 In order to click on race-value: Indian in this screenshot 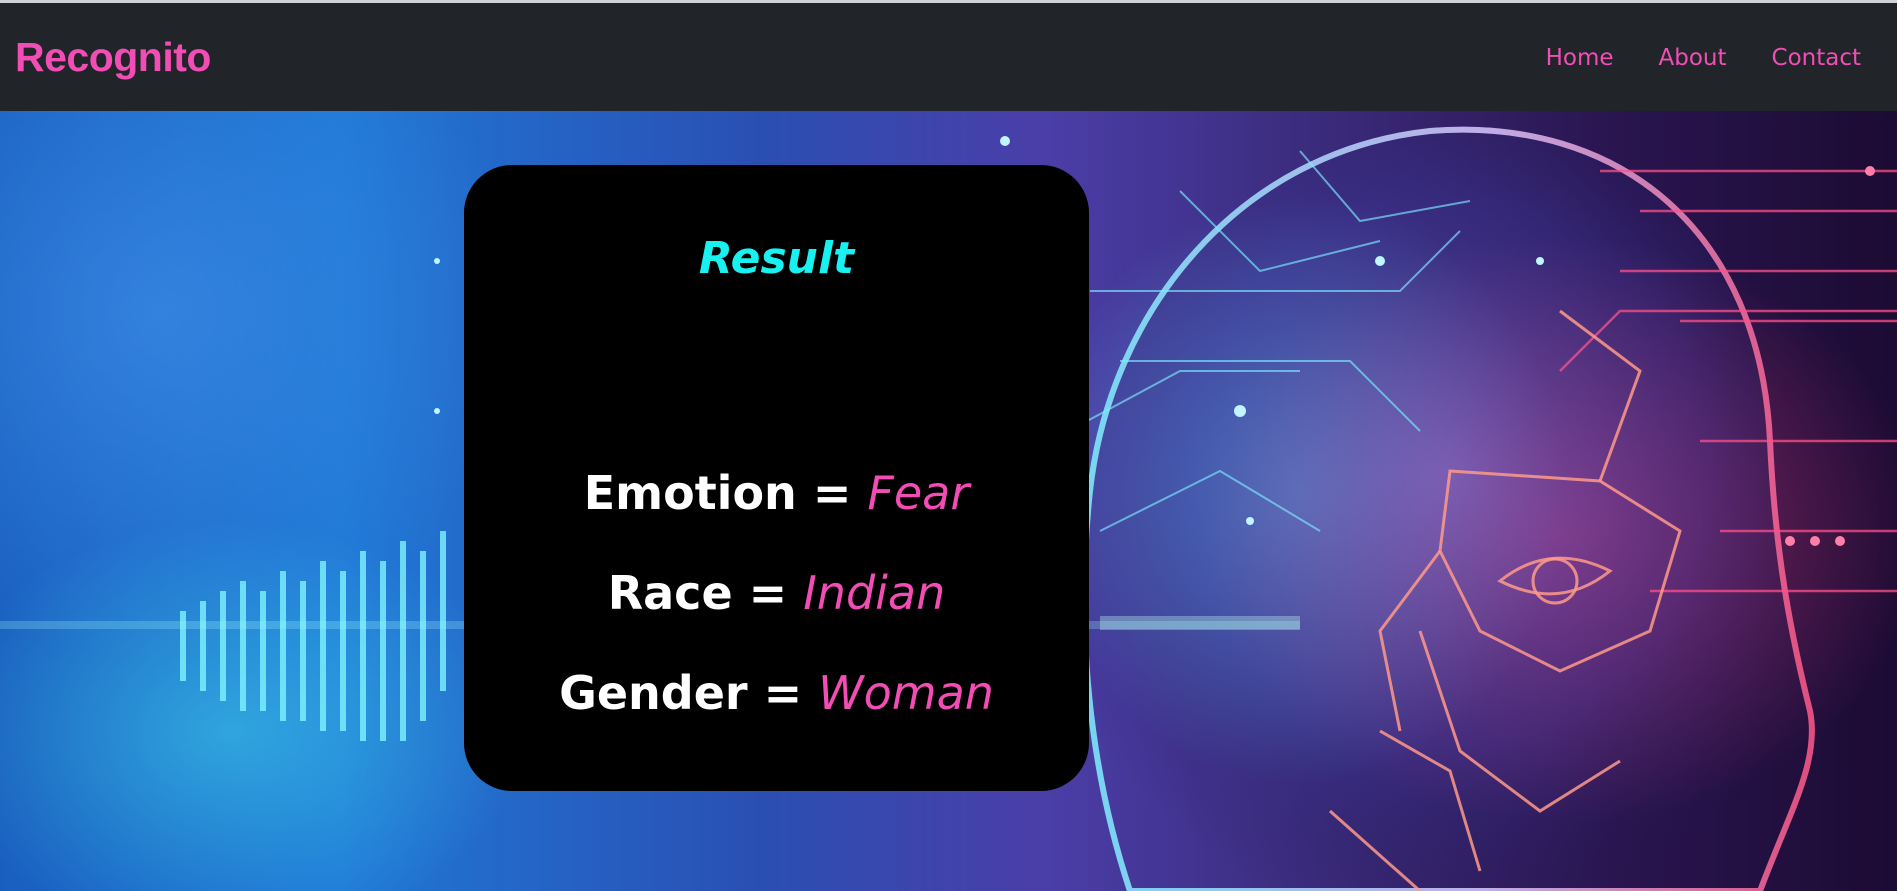, I will do `click(874, 593)`.